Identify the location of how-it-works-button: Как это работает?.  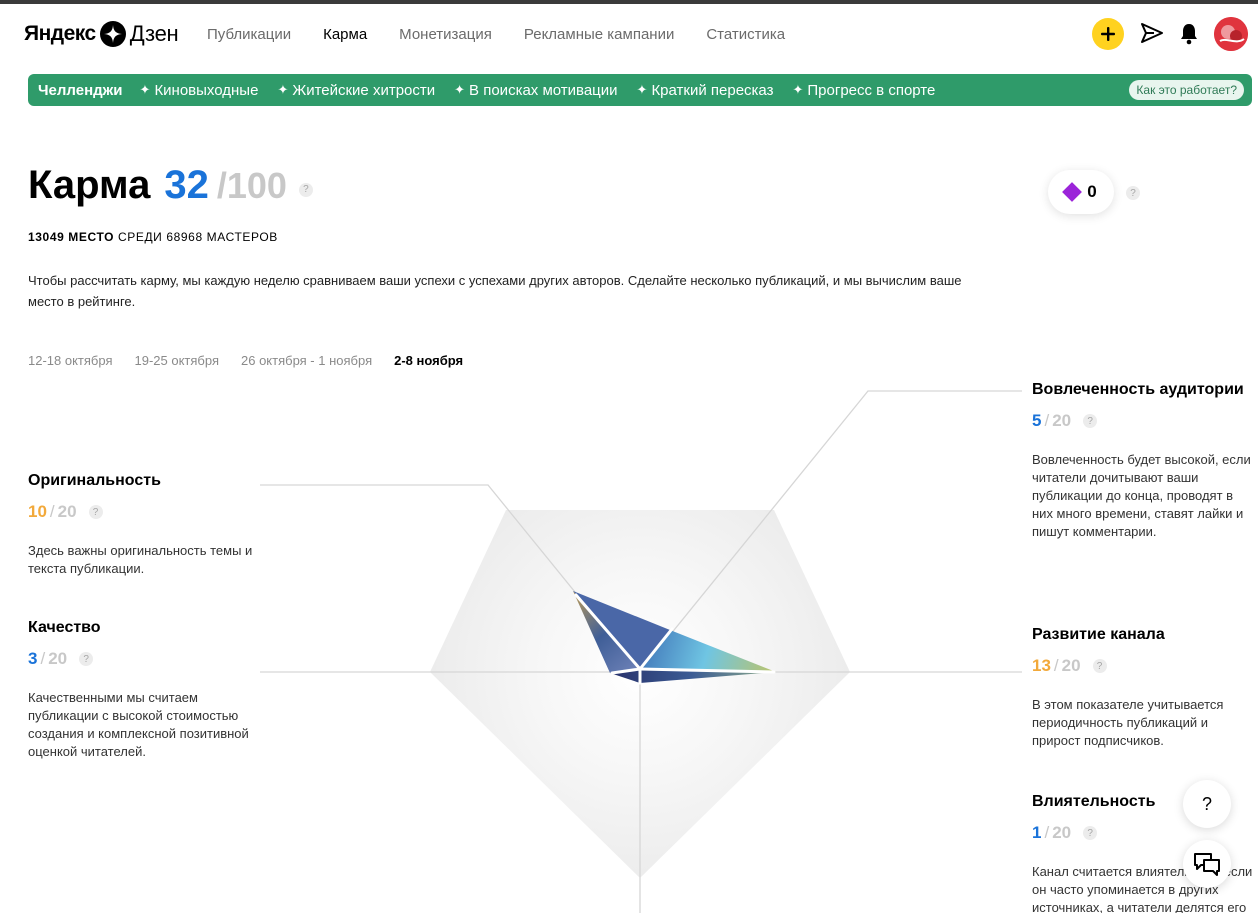
(1186, 90).